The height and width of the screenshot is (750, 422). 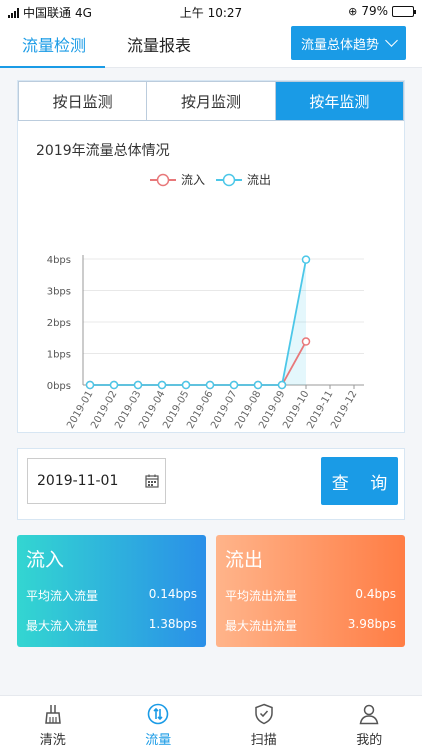 I want to click on bottom-tab-bar: 清洗 流量 扫描 我的, so click(x=211, y=722).